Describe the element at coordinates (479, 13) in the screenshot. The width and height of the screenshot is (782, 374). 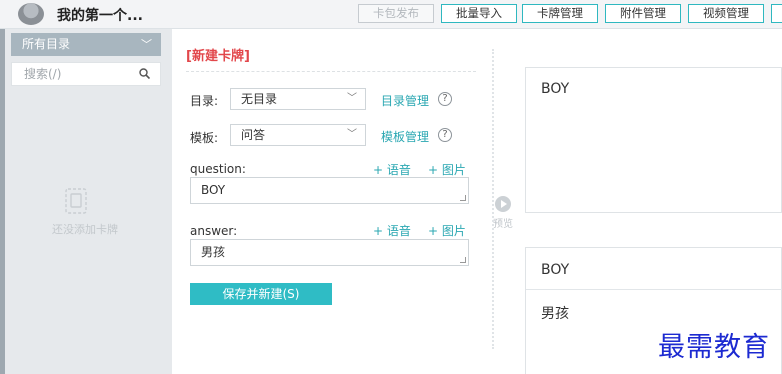
I see `batch-import-button: 批量导入` at that location.